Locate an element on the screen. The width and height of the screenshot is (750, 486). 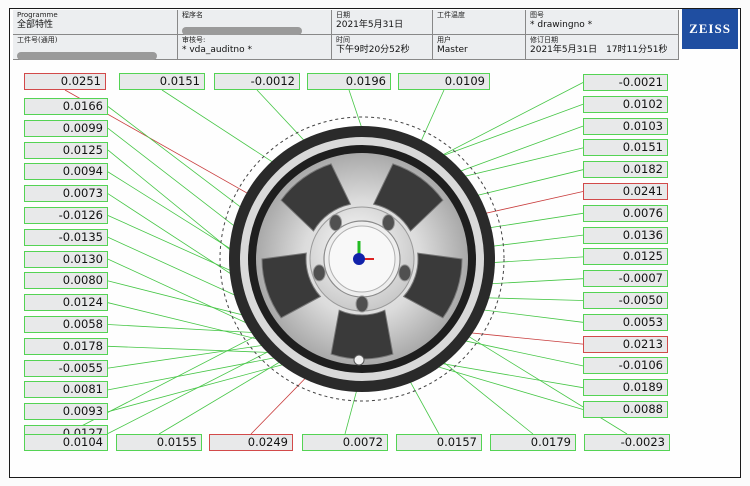
measurement-value-top-1: 0.0251 is located at coordinates (65, 81).